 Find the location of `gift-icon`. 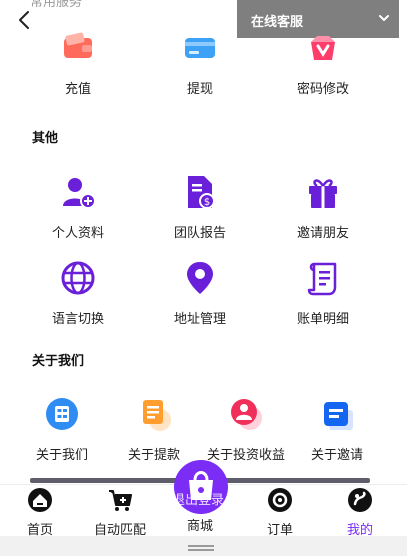

gift-icon is located at coordinates (323, 193).